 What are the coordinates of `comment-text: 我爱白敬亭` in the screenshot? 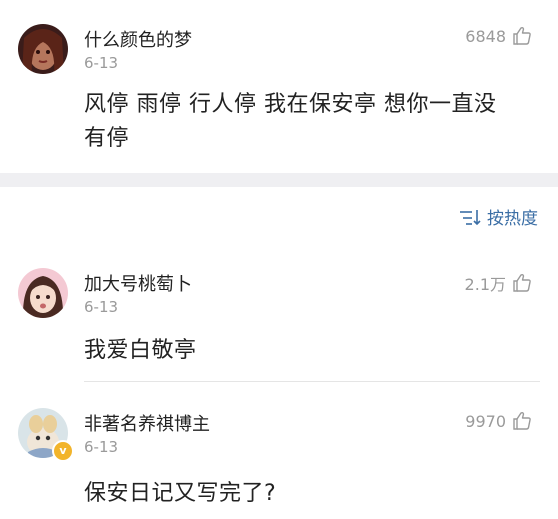 It's located at (140, 350).